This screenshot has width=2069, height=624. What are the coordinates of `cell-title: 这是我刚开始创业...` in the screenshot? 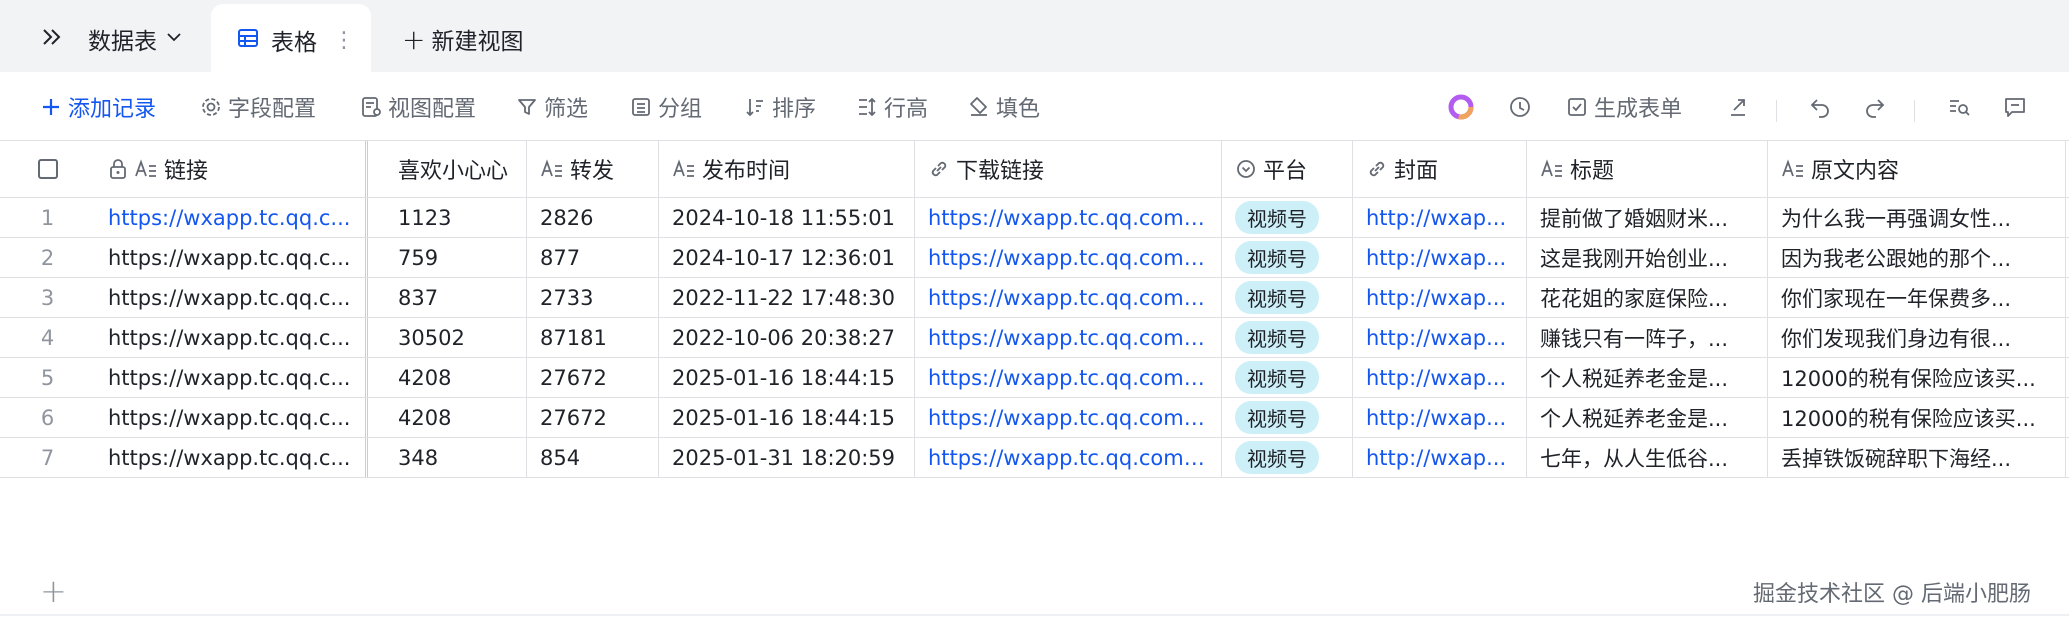 It's located at (1647, 257).